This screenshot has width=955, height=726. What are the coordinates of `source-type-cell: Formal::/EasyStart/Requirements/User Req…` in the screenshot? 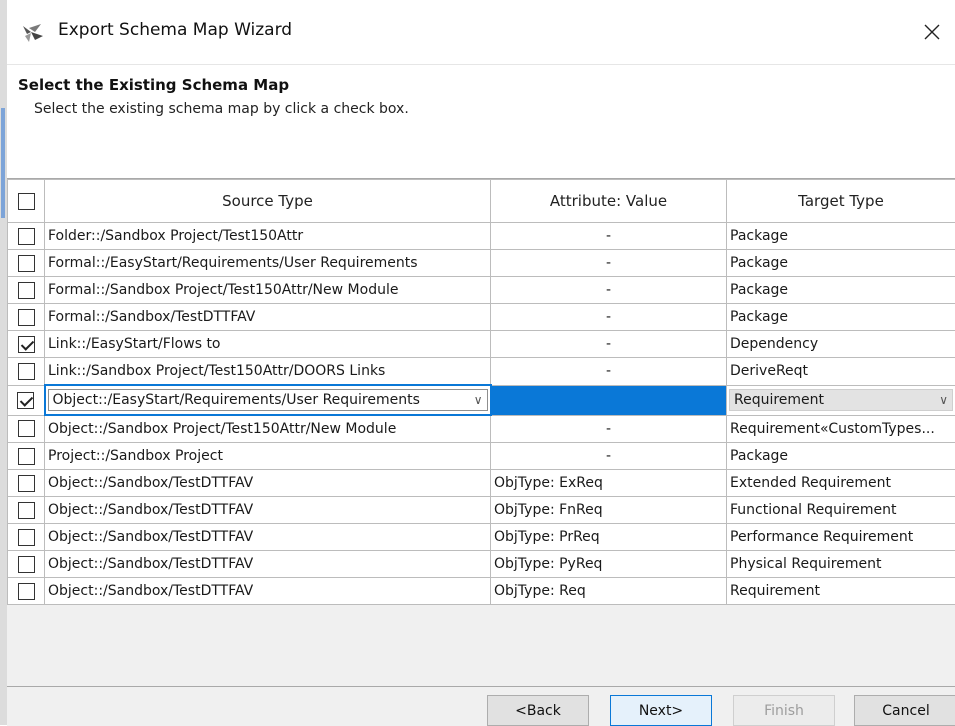 It's located at (268, 263).